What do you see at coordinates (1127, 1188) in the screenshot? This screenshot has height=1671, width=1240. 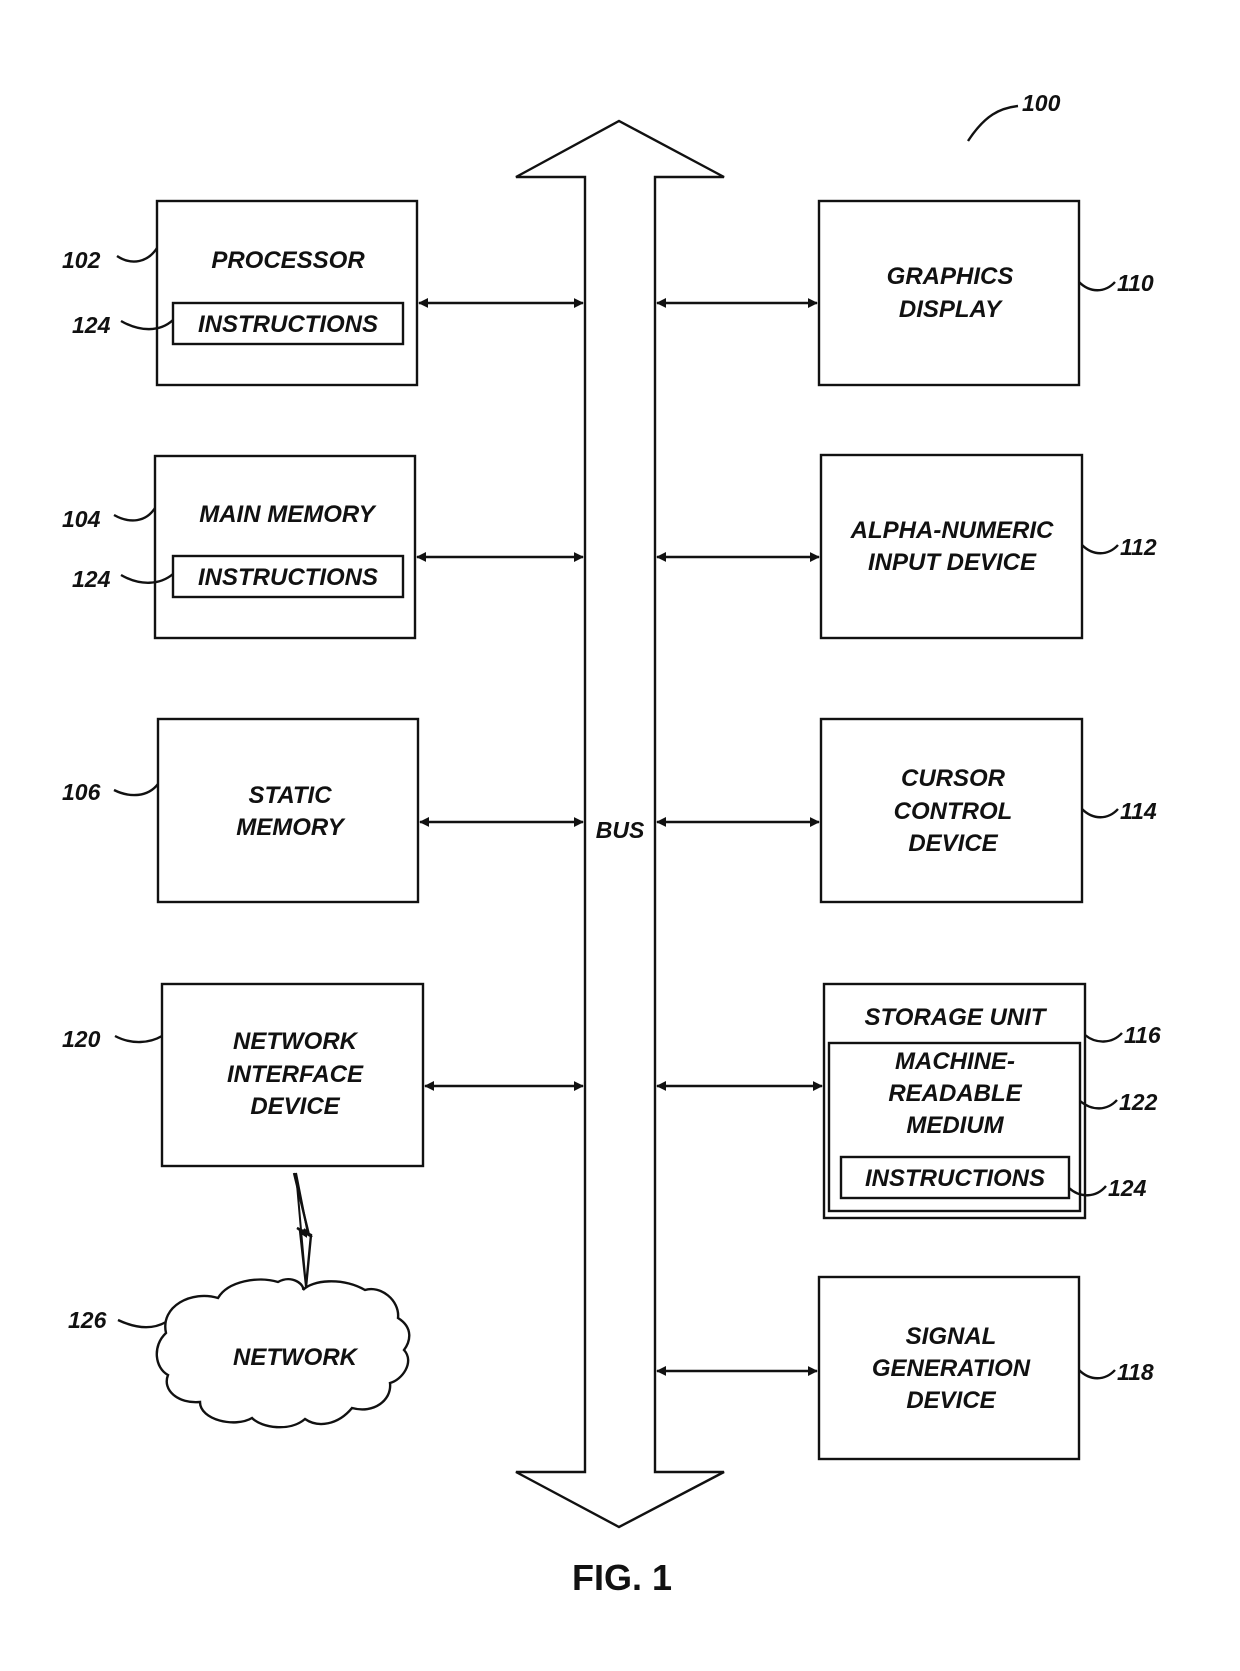 I see `storage-instructions-ref: 124` at bounding box center [1127, 1188].